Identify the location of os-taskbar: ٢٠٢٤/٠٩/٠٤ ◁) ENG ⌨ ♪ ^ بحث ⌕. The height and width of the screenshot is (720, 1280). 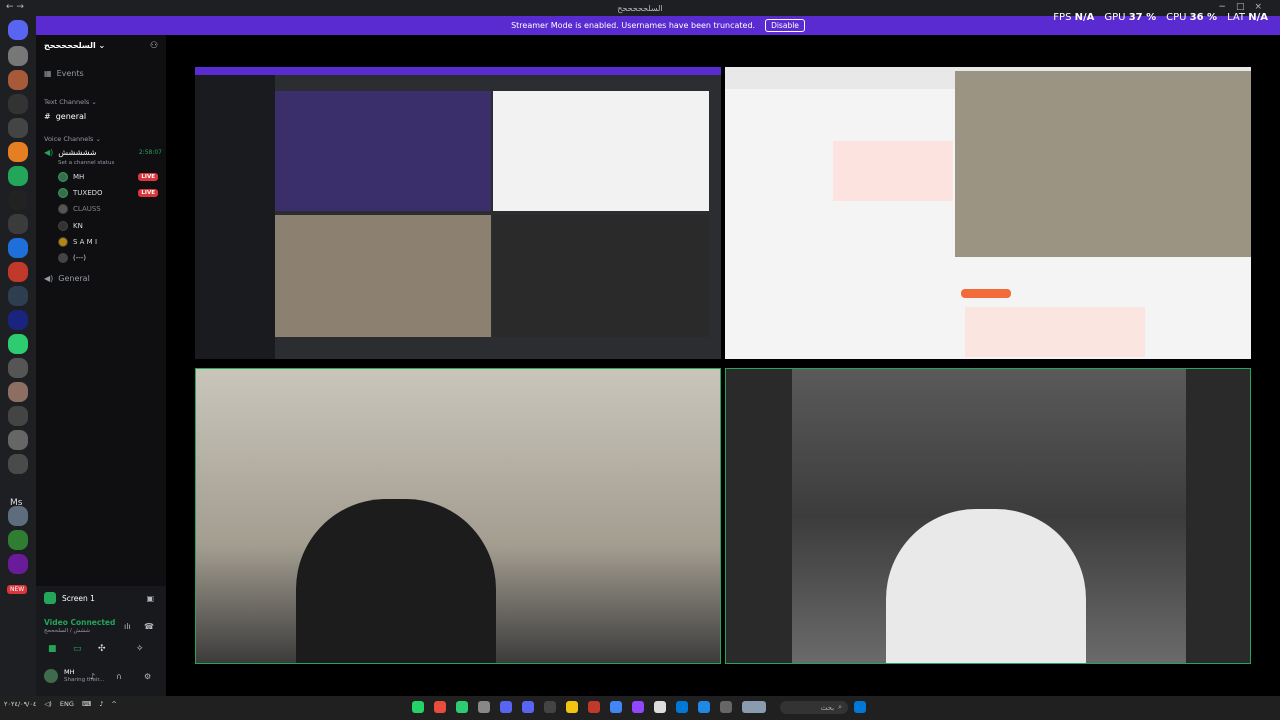
(640, 708).